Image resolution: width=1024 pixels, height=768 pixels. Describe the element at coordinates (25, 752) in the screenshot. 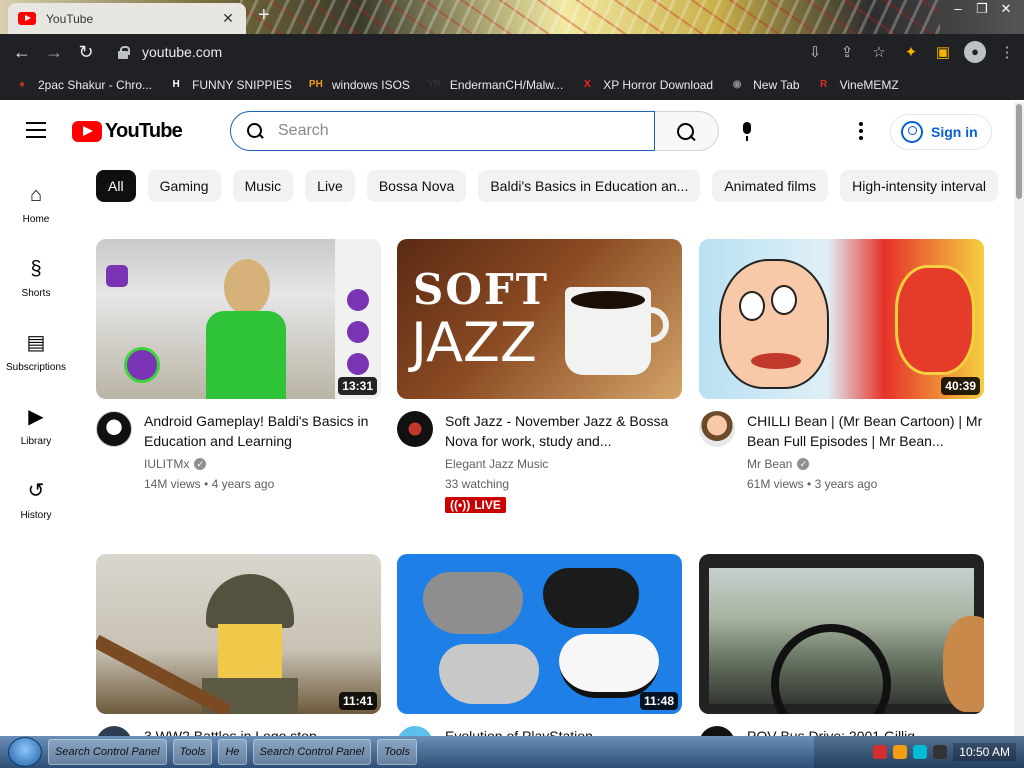

I see `start-orb-icon` at that location.